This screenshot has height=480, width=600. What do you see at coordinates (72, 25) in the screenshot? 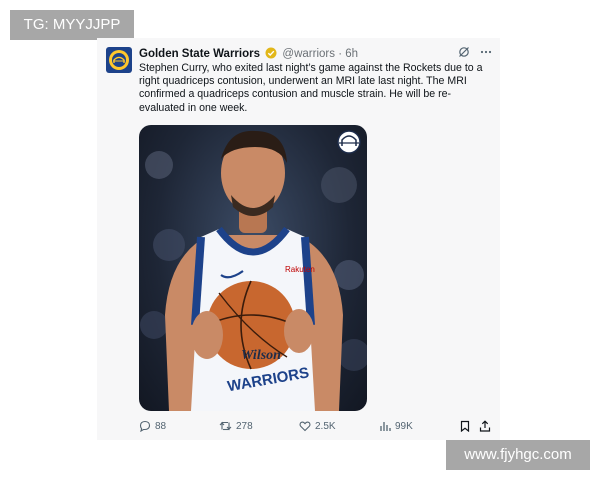
I see `watermark-top: TG: MYYJJPP` at bounding box center [72, 25].